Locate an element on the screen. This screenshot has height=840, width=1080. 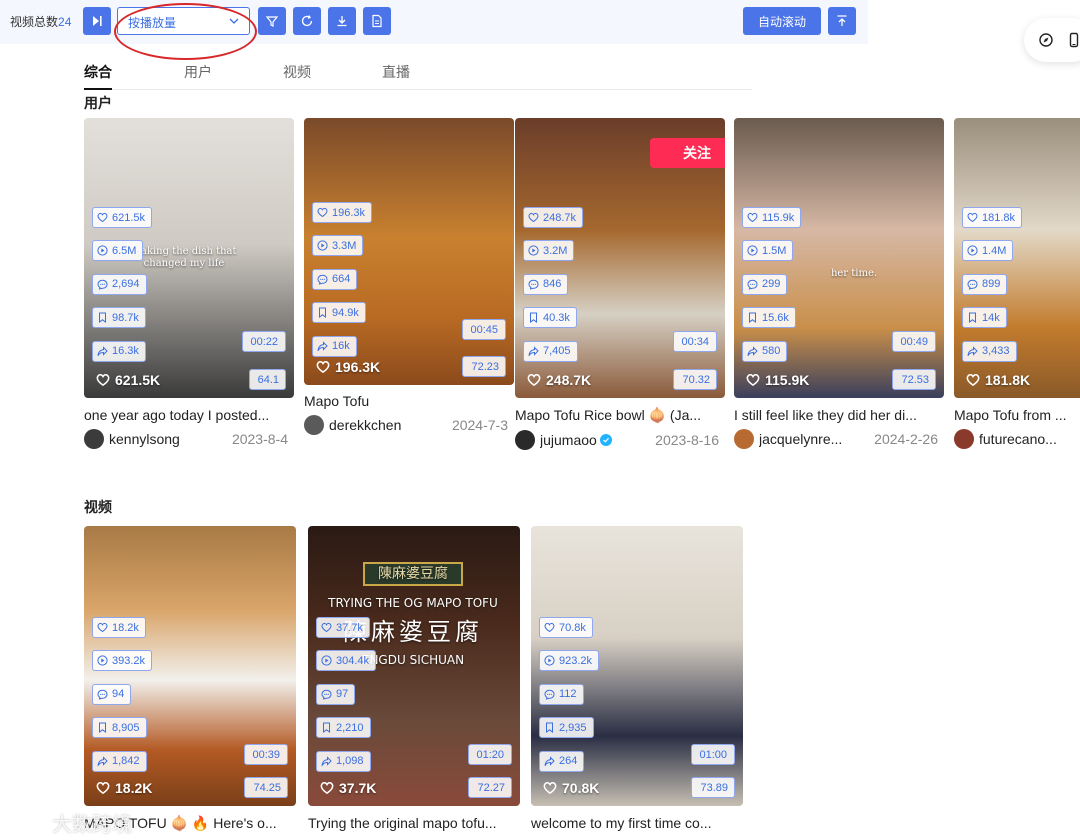
arrow-up-to-top-icon is located at coordinates (842, 20).